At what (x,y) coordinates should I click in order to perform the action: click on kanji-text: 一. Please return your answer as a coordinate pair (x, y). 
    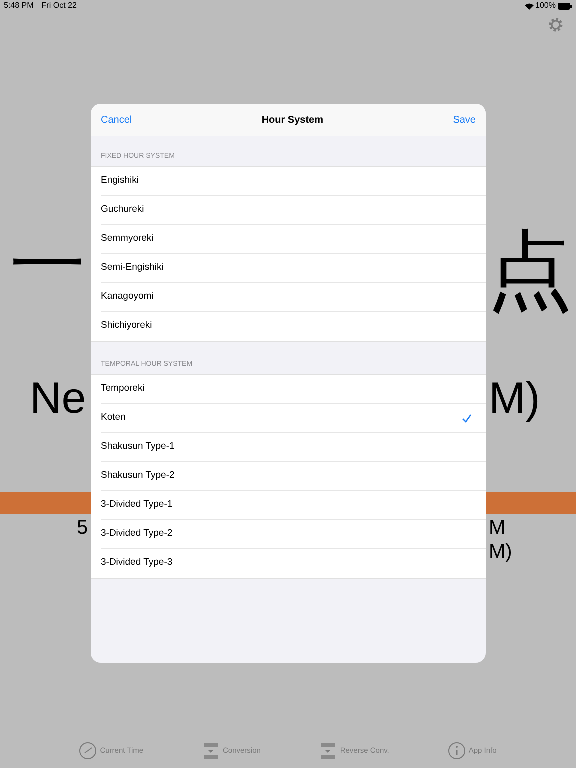
    Looking at the image, I should click on (48, 266).